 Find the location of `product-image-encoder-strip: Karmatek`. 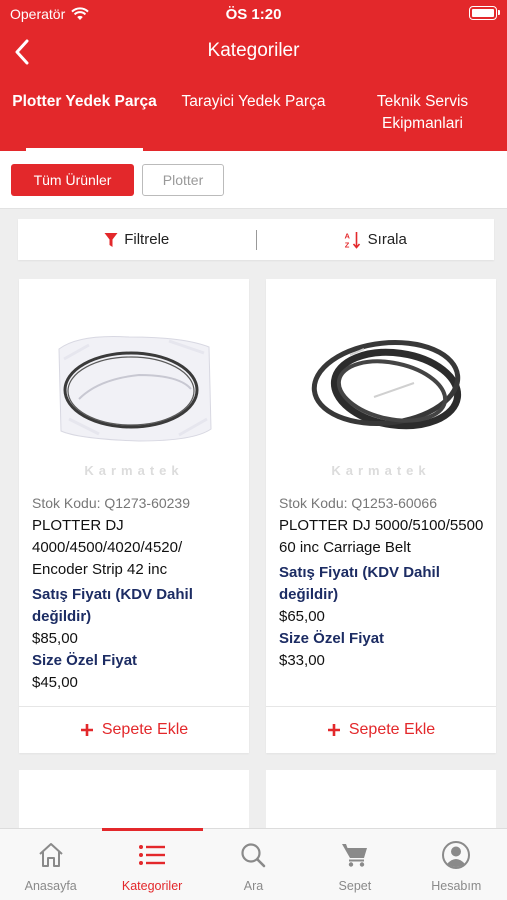

product-image-encoder-strip: Karmatek is located at coordinates (134, 384).